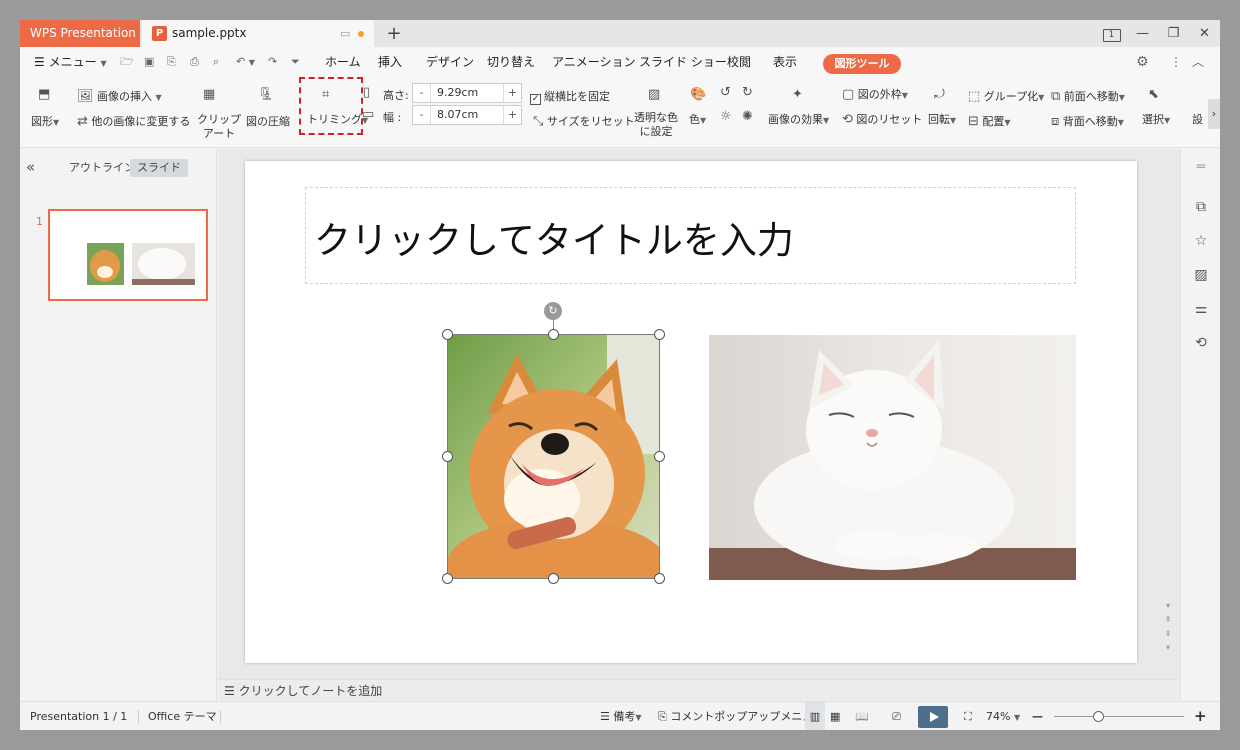 Image resolution: width=1240 pixels, height=750 pixels. What do you see at coordinates (512, 115) in the screenshot?
I see `width-increase-button: +` at bounding box center [512, 115].